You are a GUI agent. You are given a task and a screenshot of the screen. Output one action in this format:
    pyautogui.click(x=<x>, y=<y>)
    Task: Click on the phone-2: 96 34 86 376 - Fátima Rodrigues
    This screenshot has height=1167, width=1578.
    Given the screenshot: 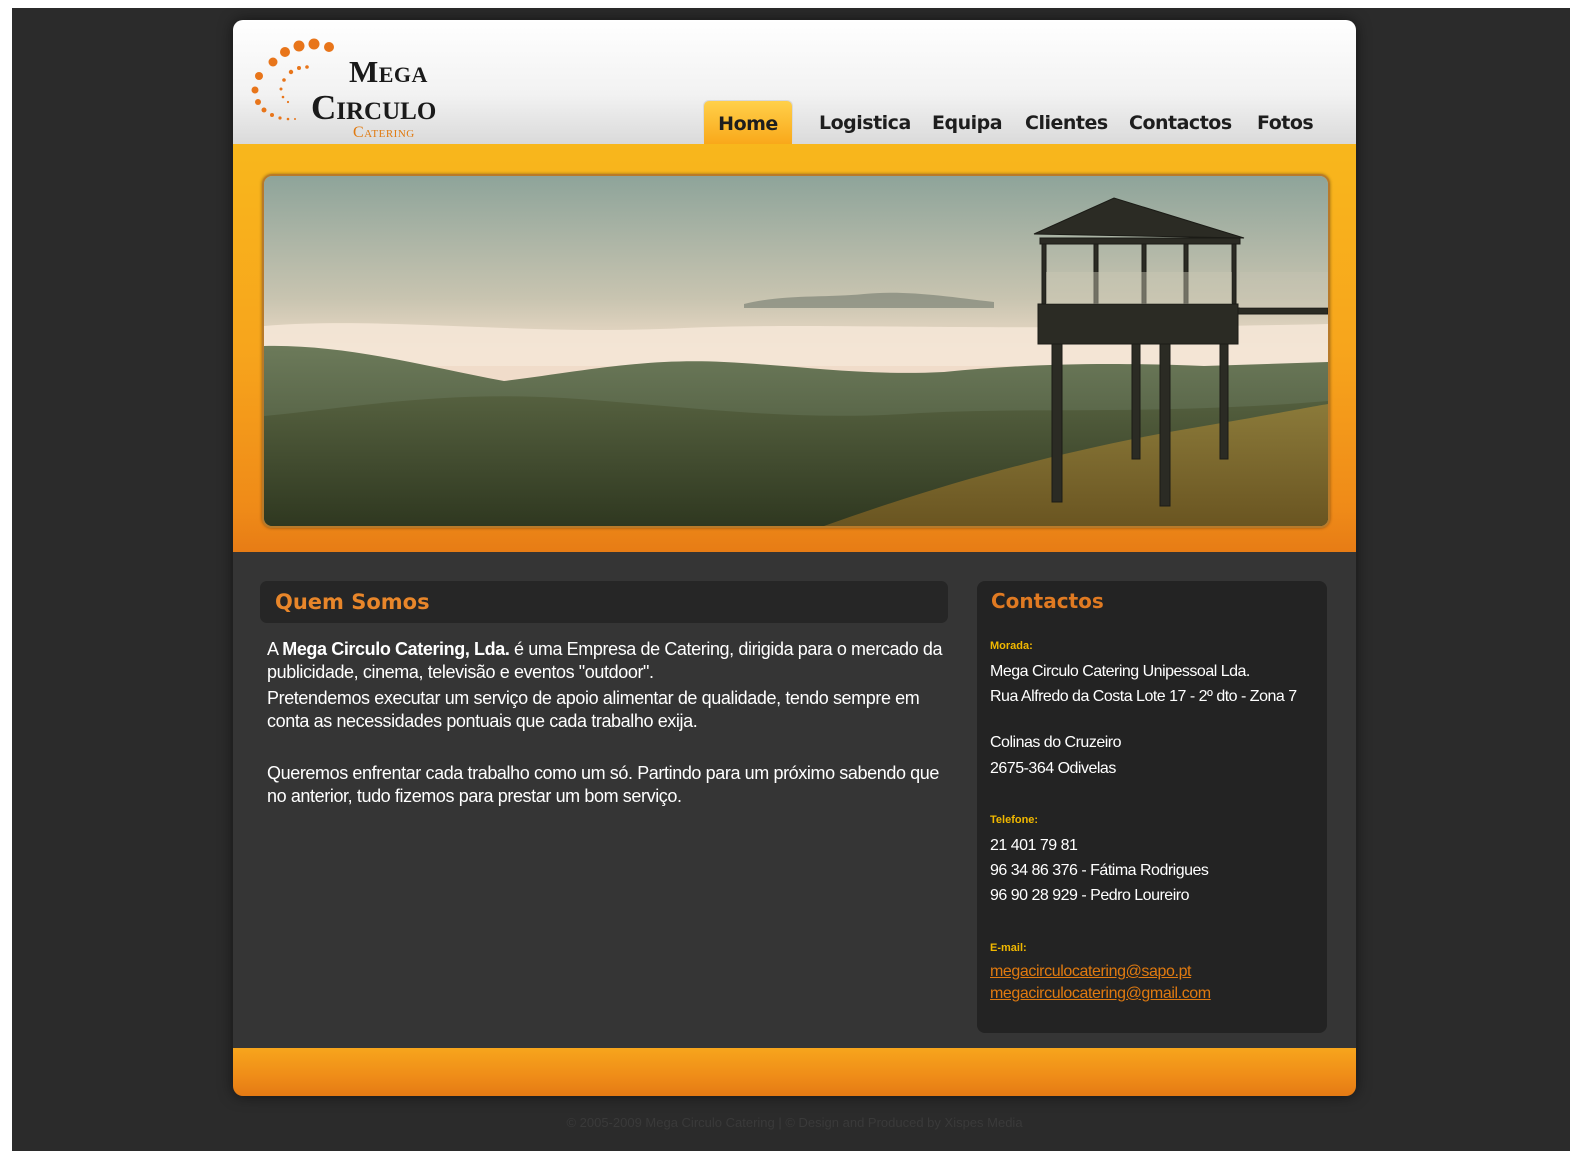 What is the action you would take?
    pyautogui.click(x=1099, y=870)
    